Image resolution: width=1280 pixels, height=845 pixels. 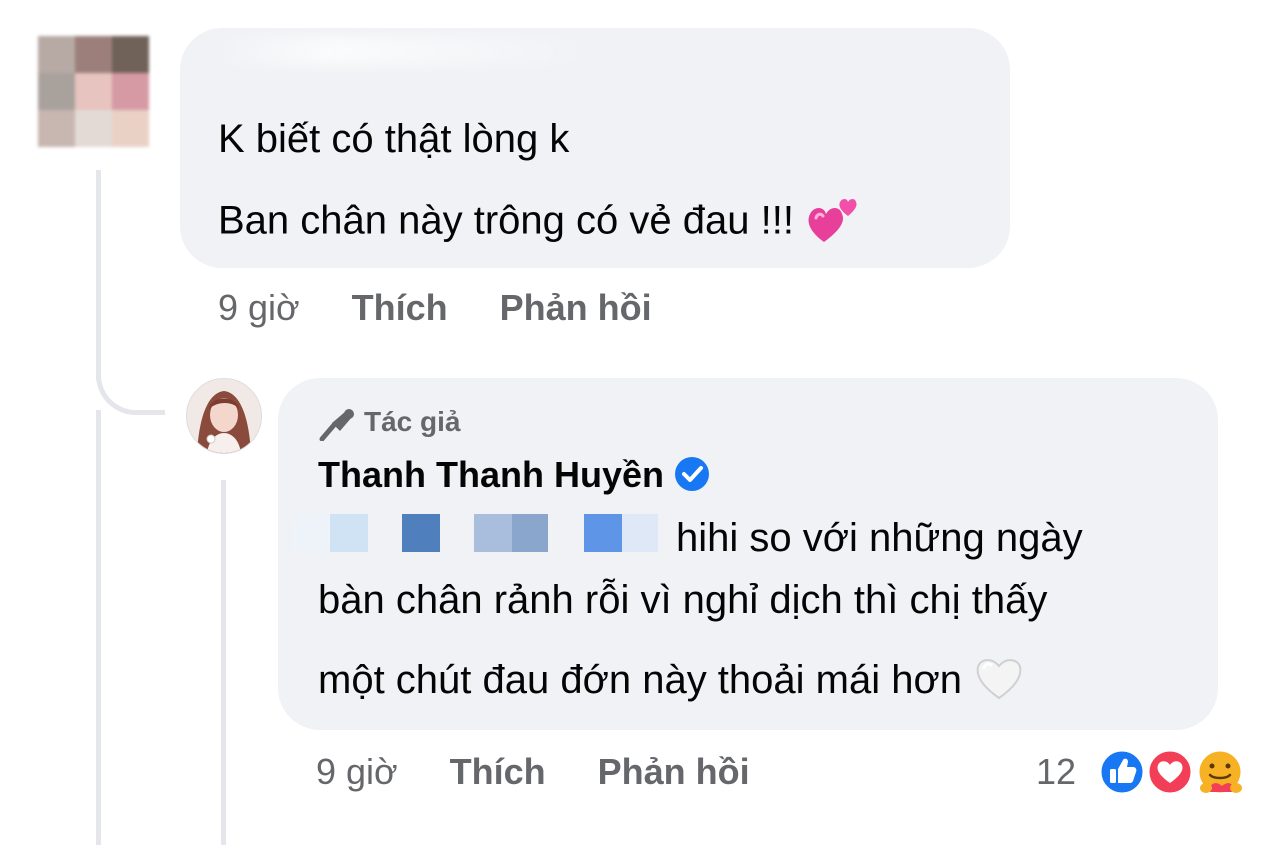 I want to click on avatar-author, so click(x=224, y=416).